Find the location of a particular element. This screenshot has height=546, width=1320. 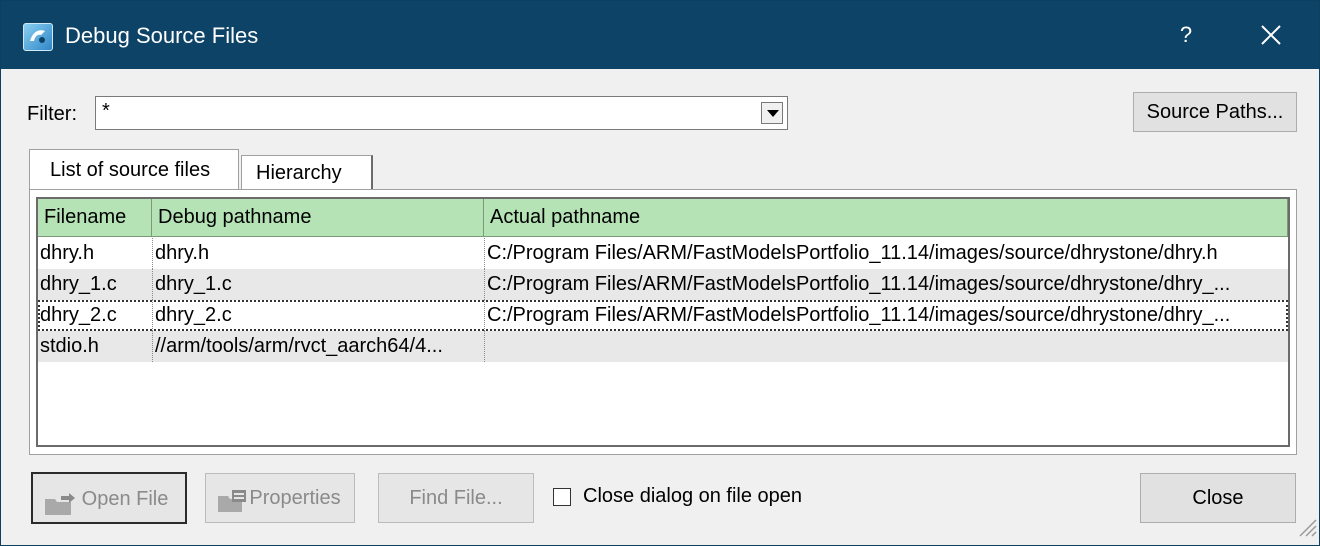

debug-pathname-cell: dhry_2.c is located at coordinates (318, 315).